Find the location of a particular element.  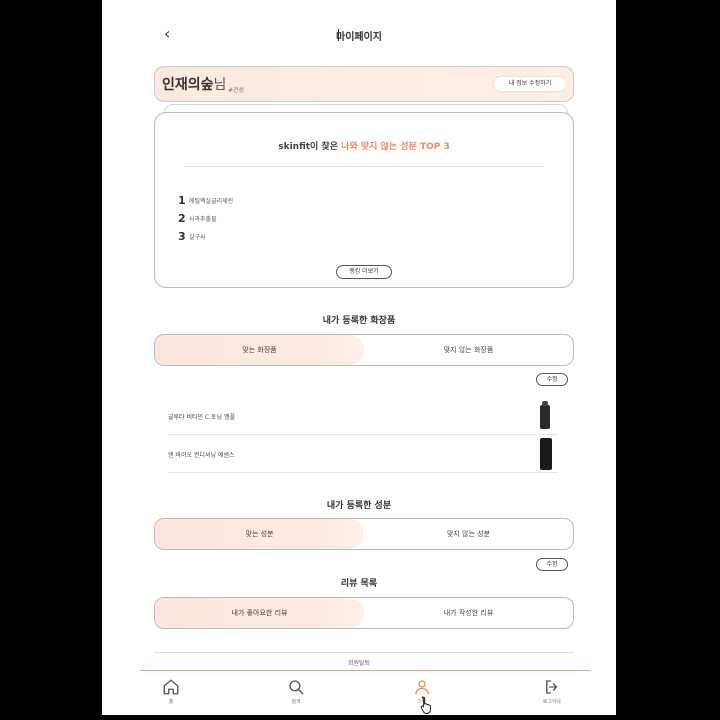

nav-logout-label: 로그아웃 is located at coordinates (552, 702).